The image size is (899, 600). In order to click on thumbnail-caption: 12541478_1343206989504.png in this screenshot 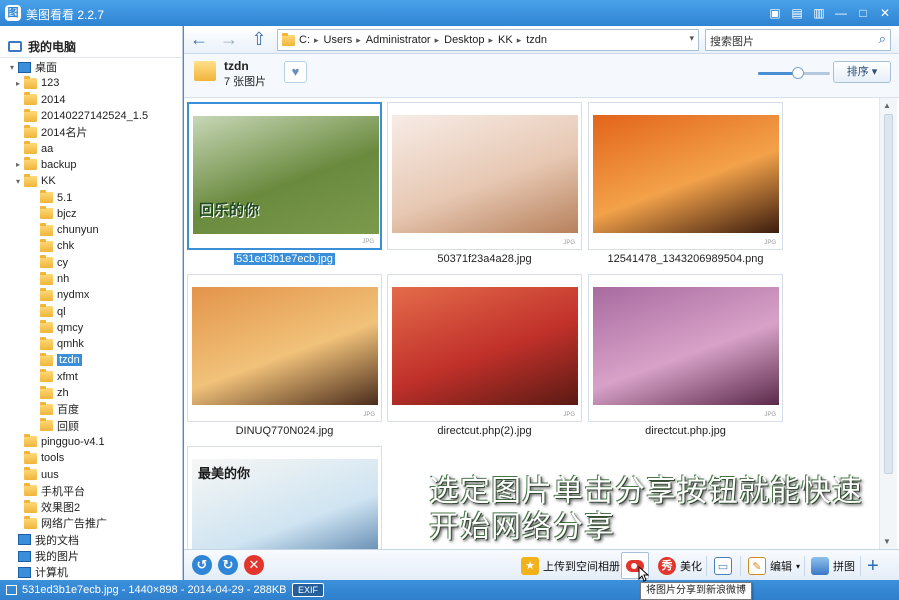, I will do `click(685, 259)`.